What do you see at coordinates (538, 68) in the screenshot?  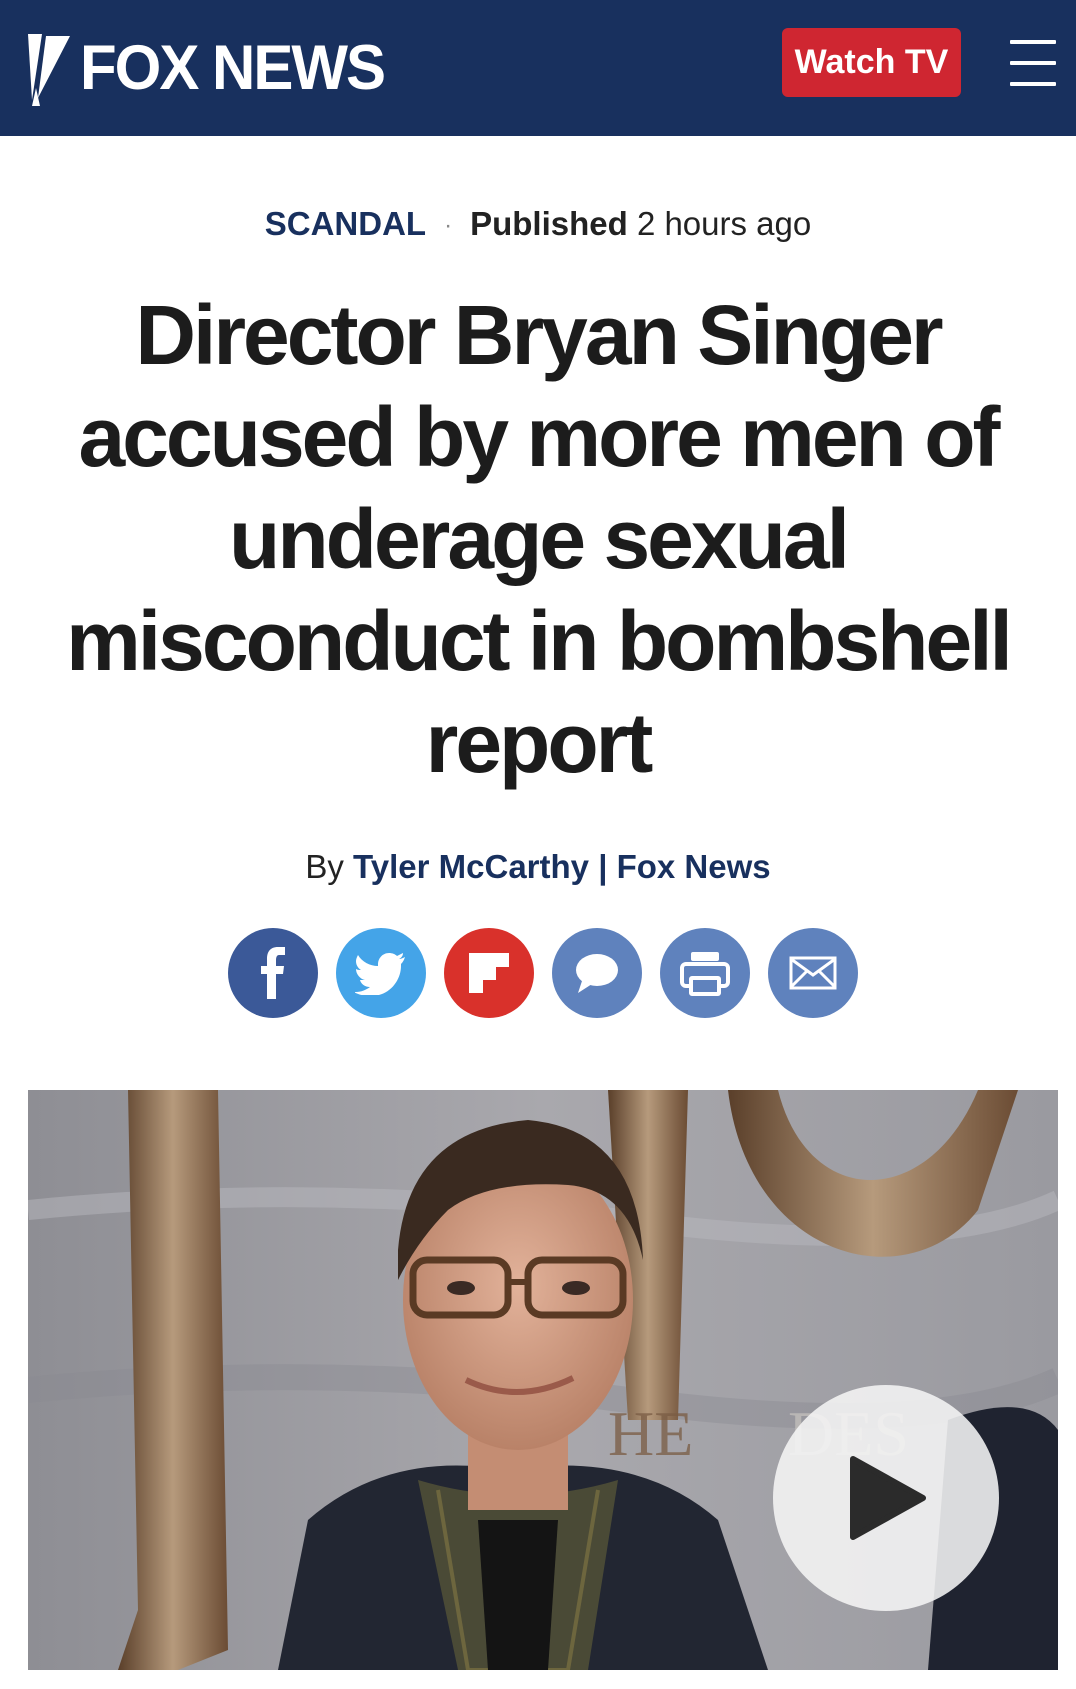 I see `top-navigation-bar: FOX NEWS Watch TV` at bounding box center [538, 68].